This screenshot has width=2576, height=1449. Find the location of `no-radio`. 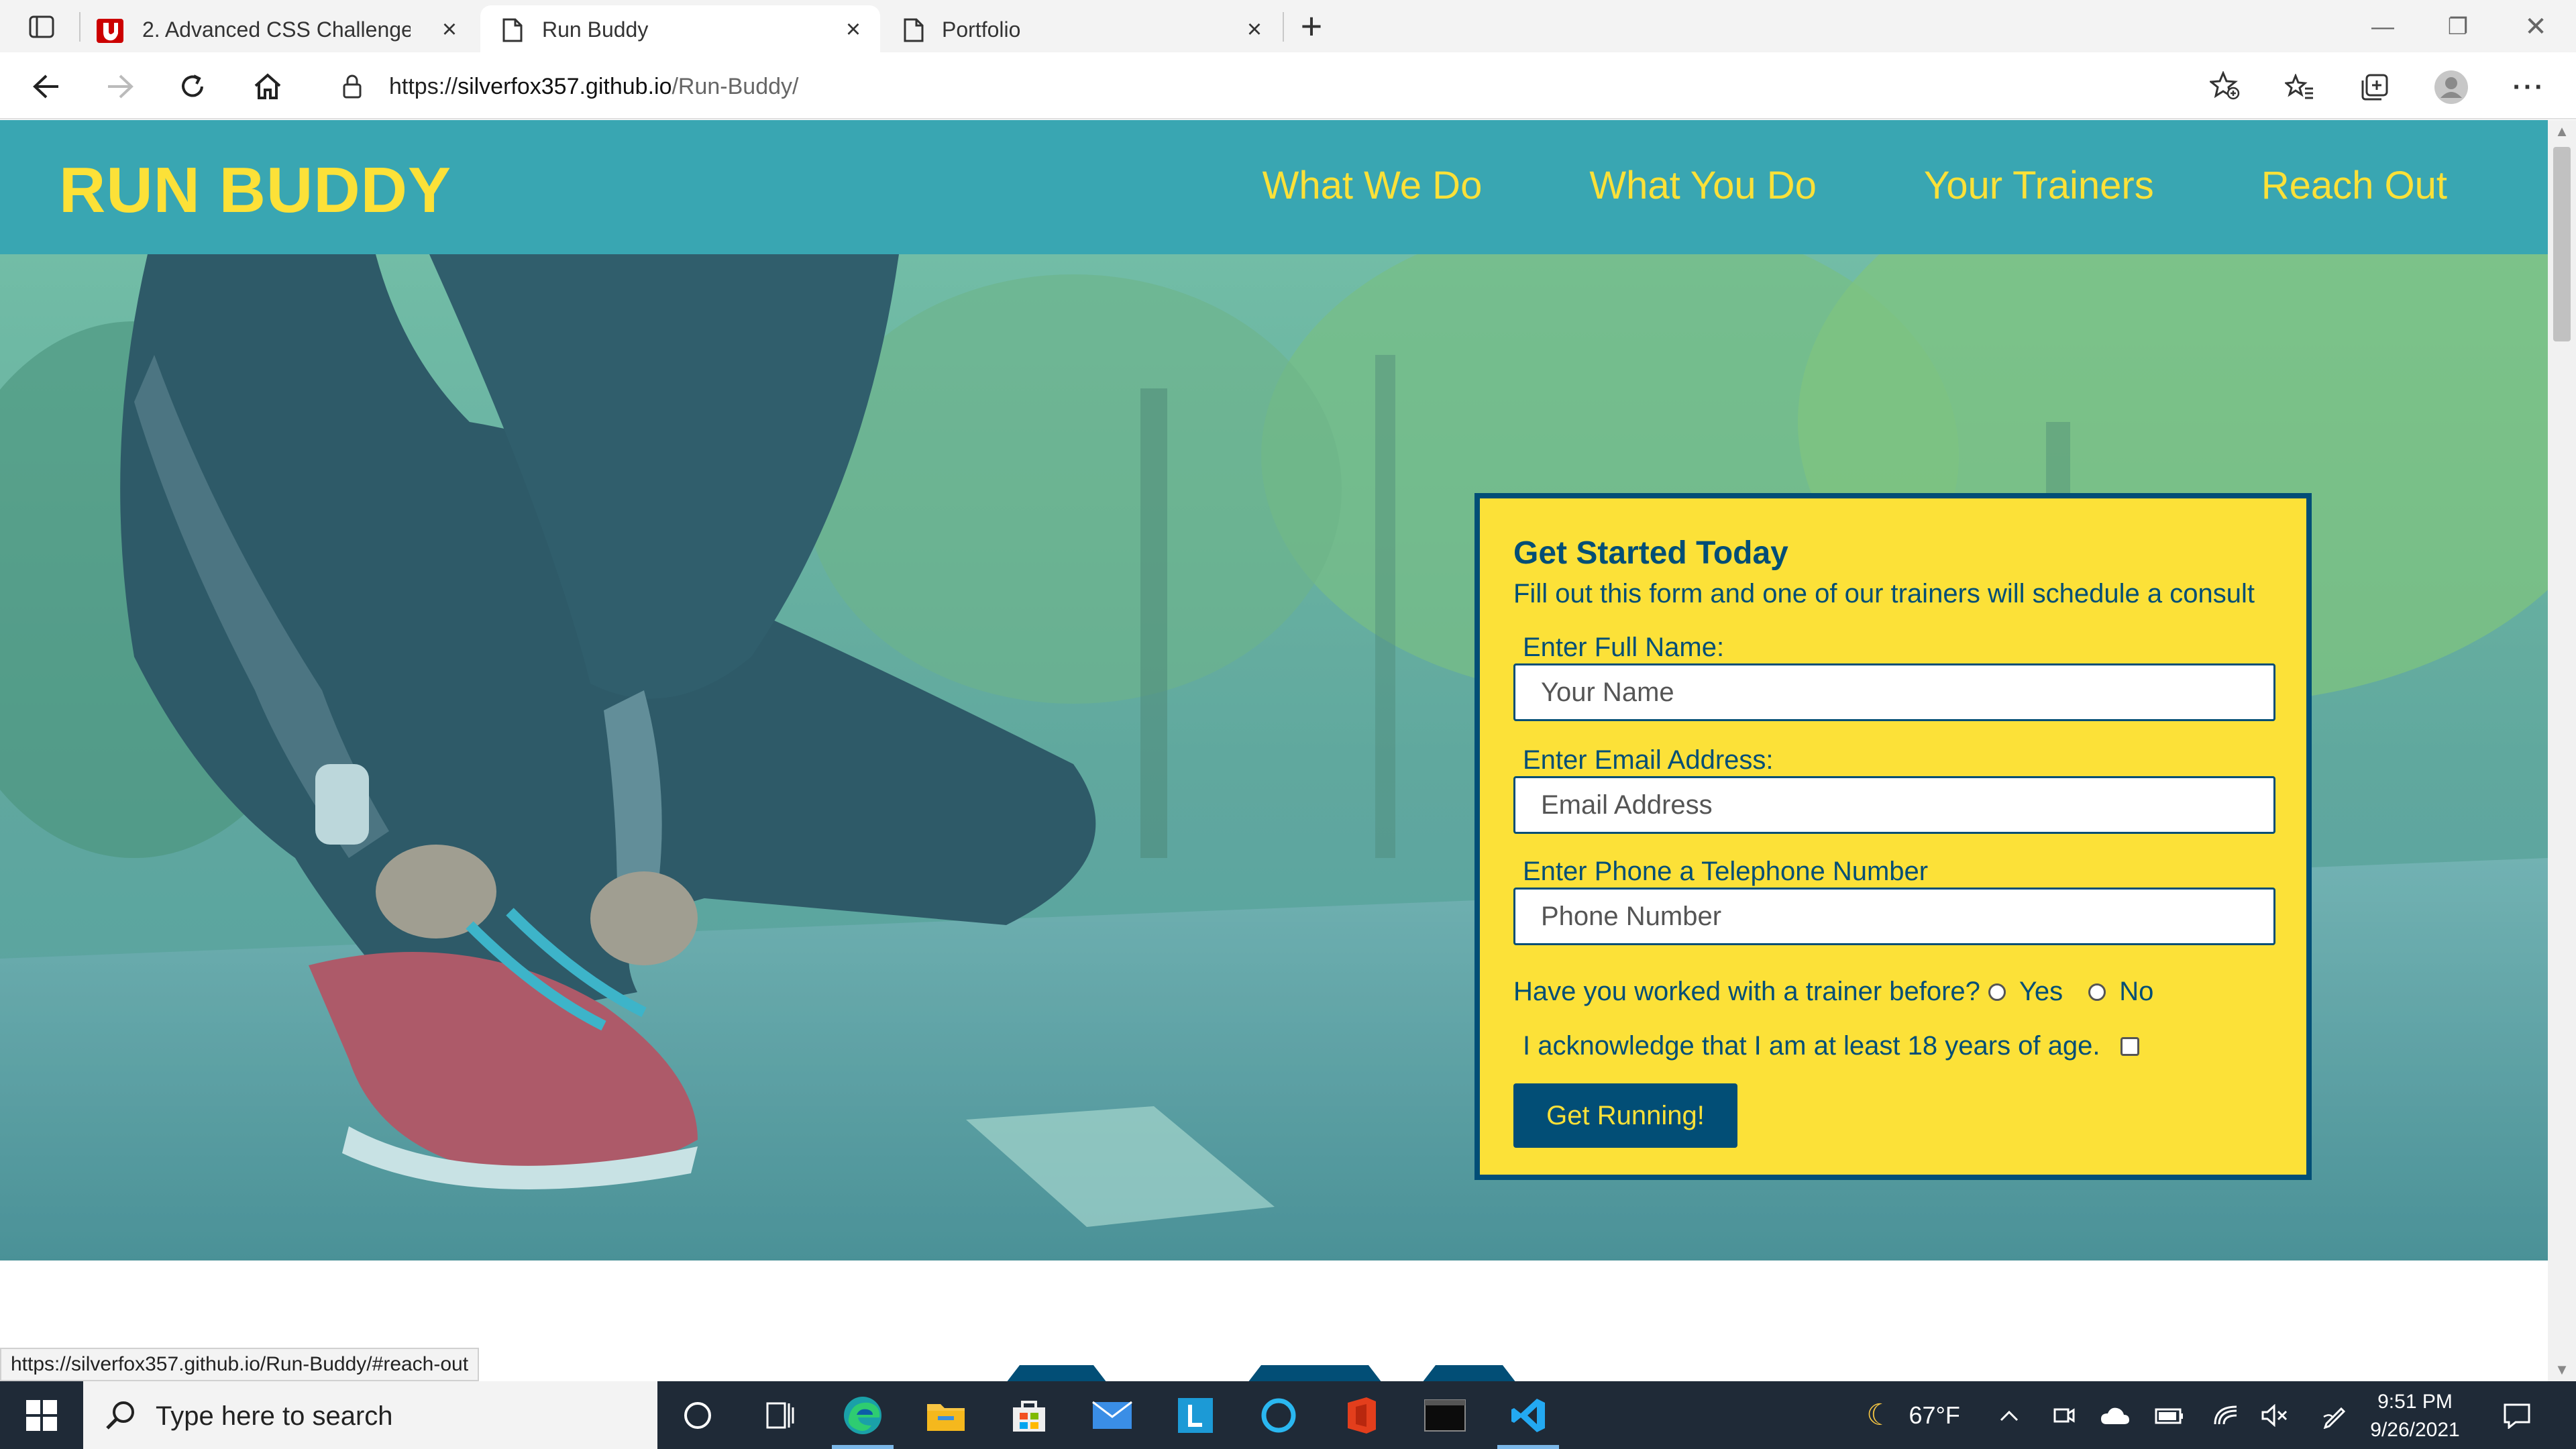

no-radio is located at coordinates (2097, 992).